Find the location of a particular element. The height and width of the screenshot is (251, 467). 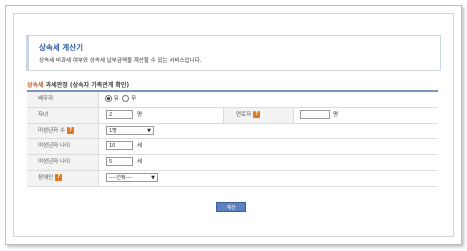

row-disabled: 장애인? ----선택---- ▼ is located at coordinates (232, 178).